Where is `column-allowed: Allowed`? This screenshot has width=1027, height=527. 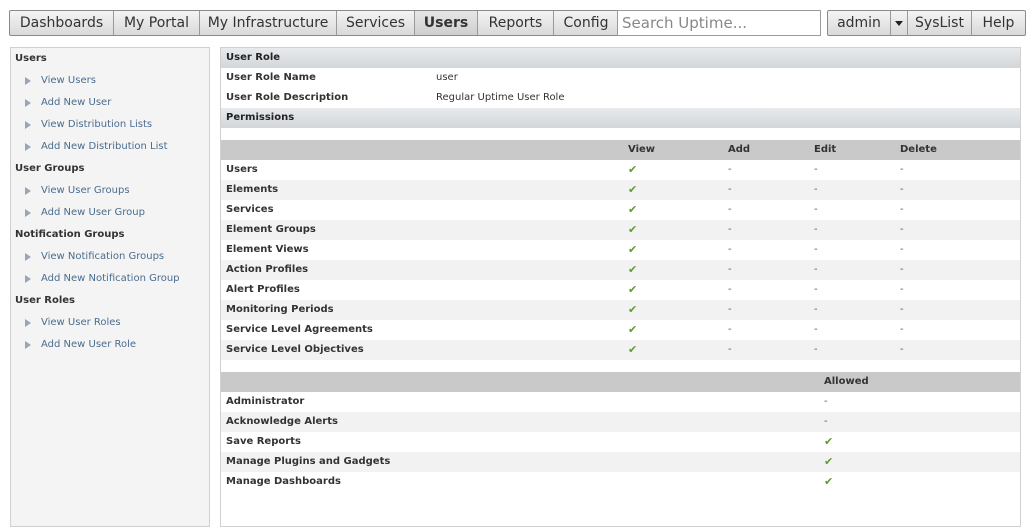
column-allowed: Allowed is located at coordinates (846, 381).